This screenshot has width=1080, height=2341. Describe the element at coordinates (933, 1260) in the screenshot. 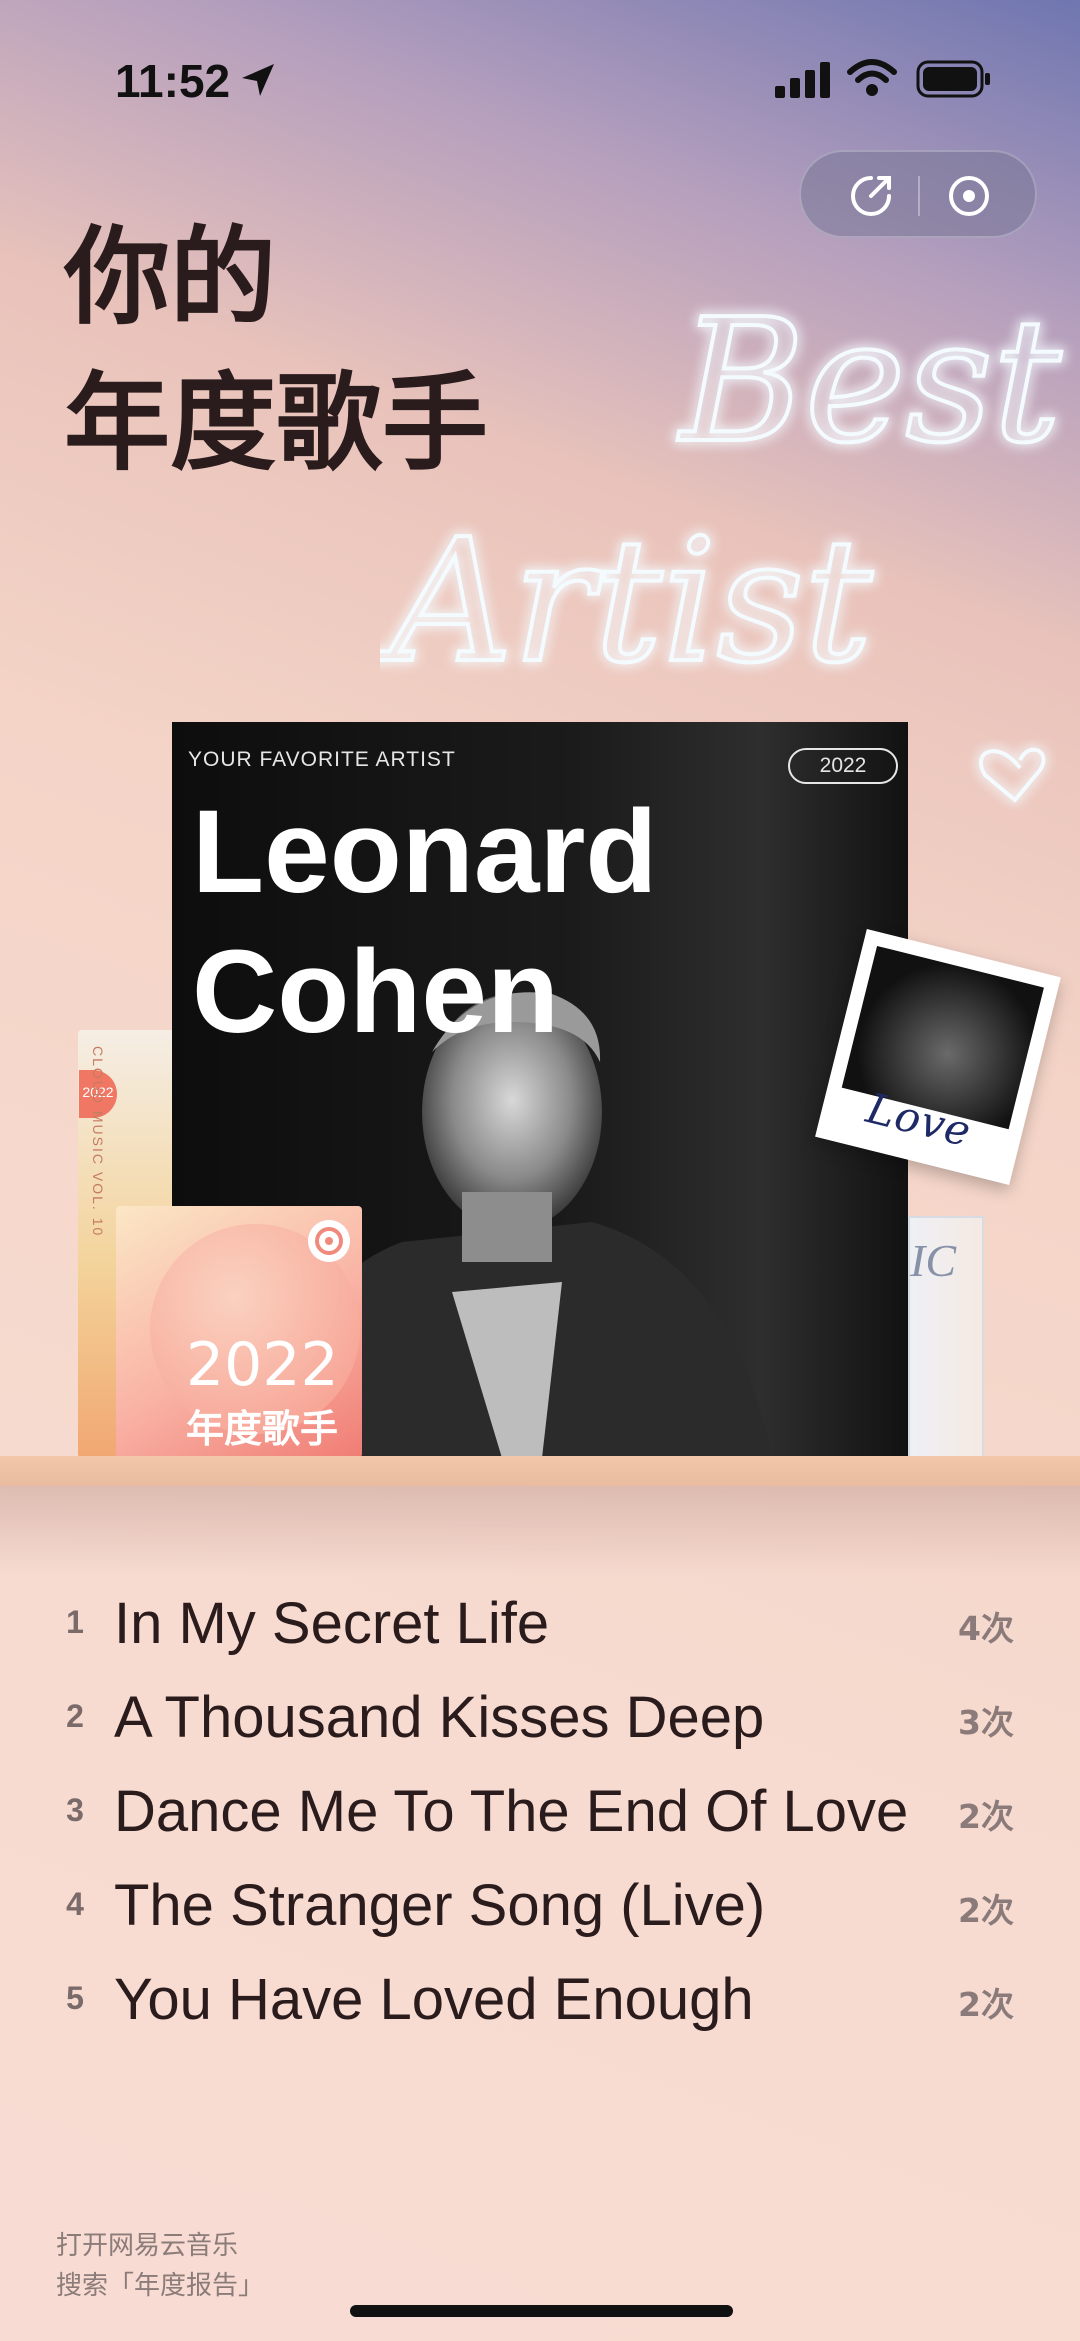

I see `album-right-text: IC` at that location.